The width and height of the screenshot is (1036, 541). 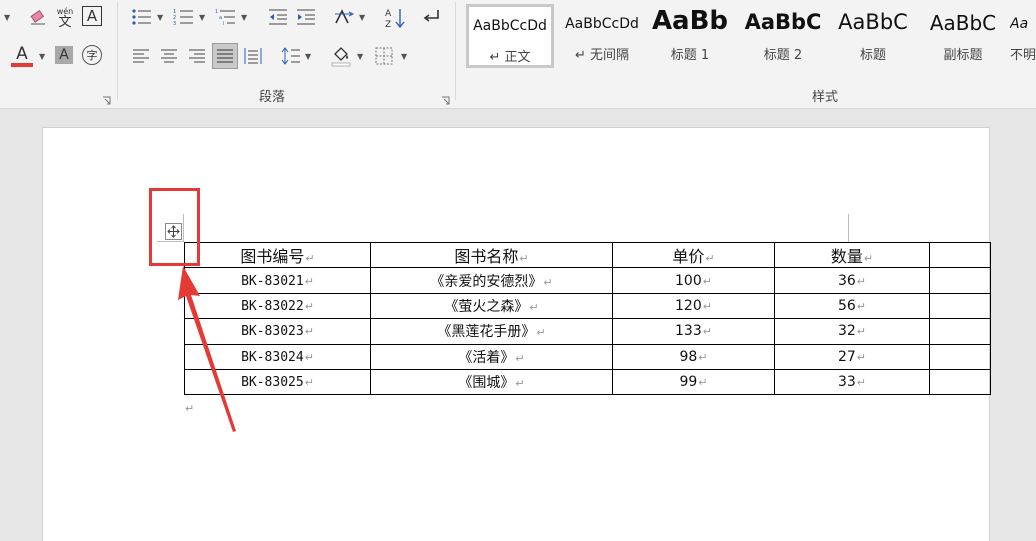 I want to click on character-shading-icon: A, so click(x=64, y=55).